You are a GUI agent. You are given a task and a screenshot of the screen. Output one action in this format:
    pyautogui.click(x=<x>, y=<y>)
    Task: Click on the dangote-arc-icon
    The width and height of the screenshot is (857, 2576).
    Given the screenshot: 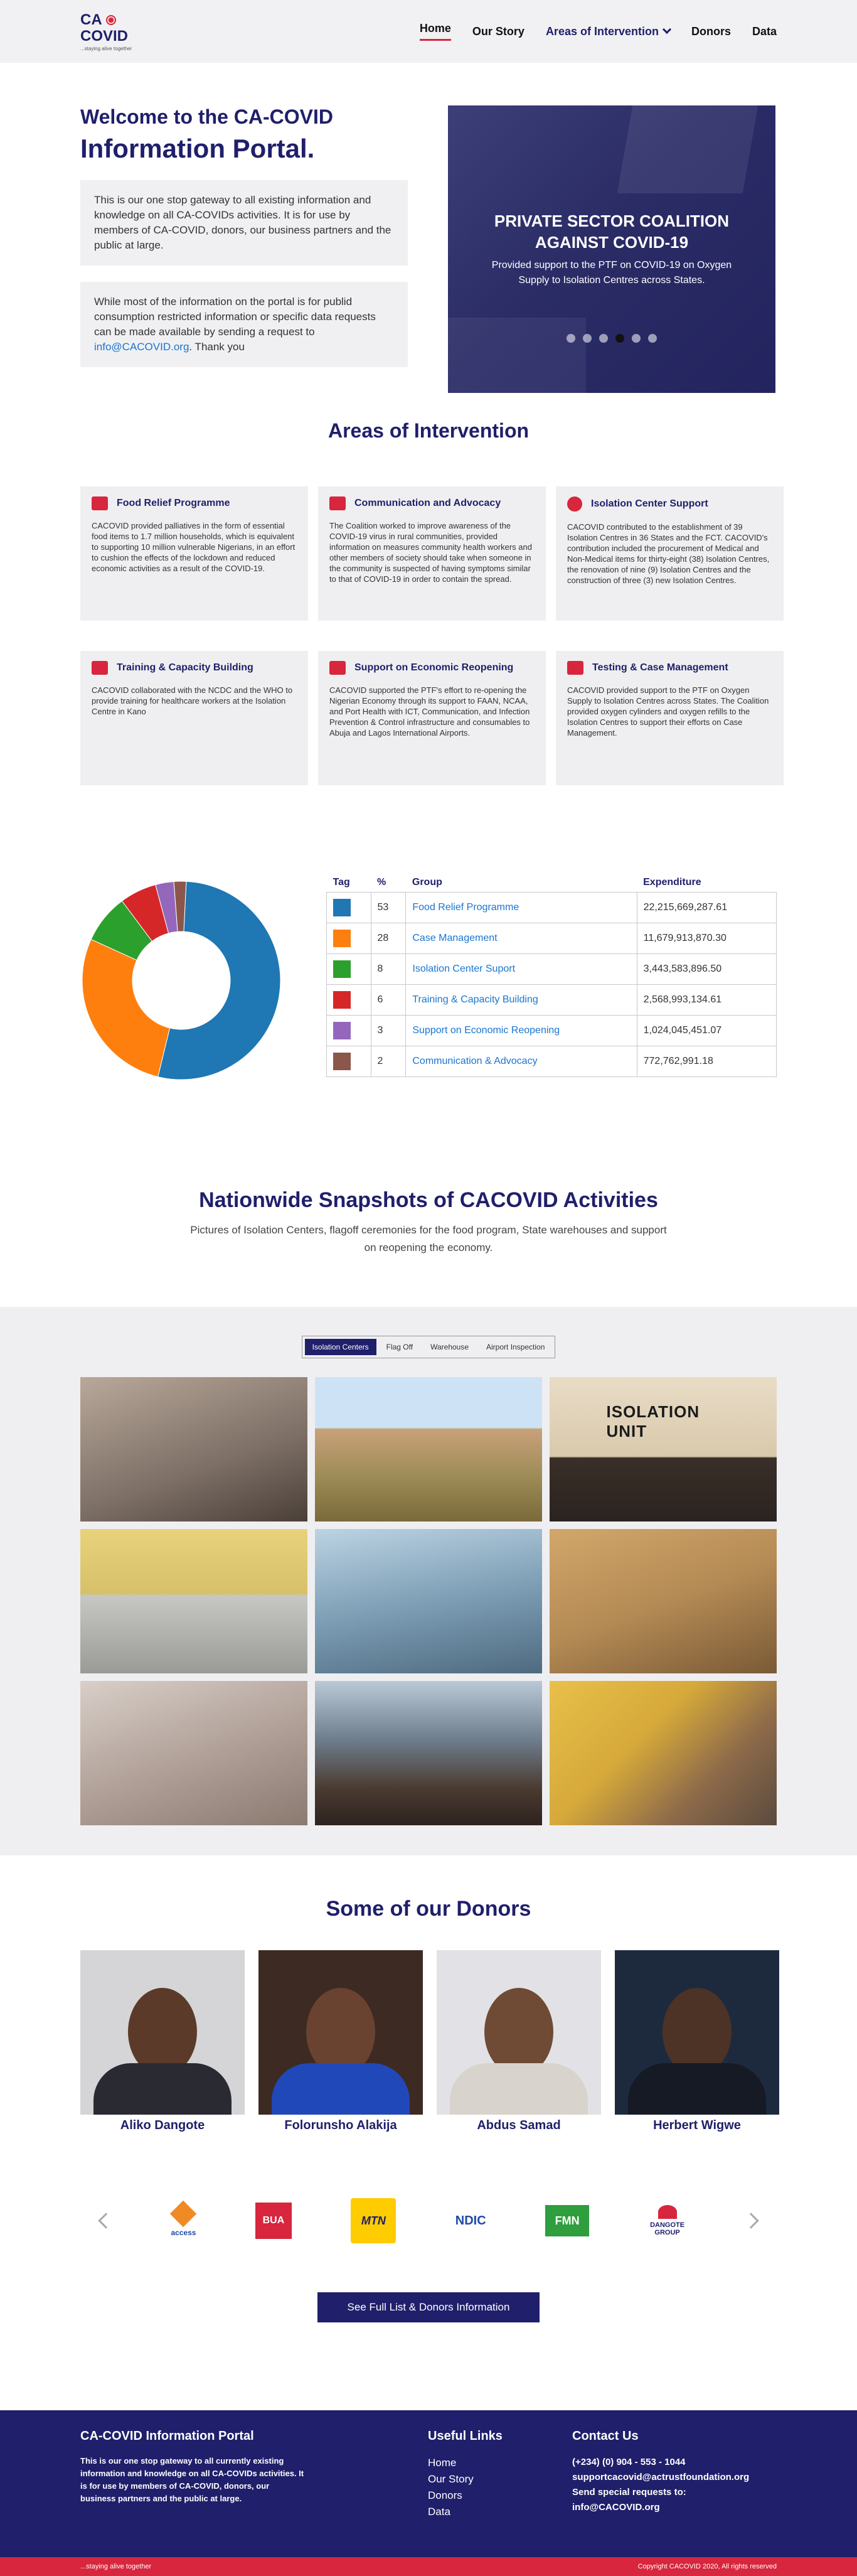 What is the action you would take?
    pyautogui.click(x=667, y=2212)
    